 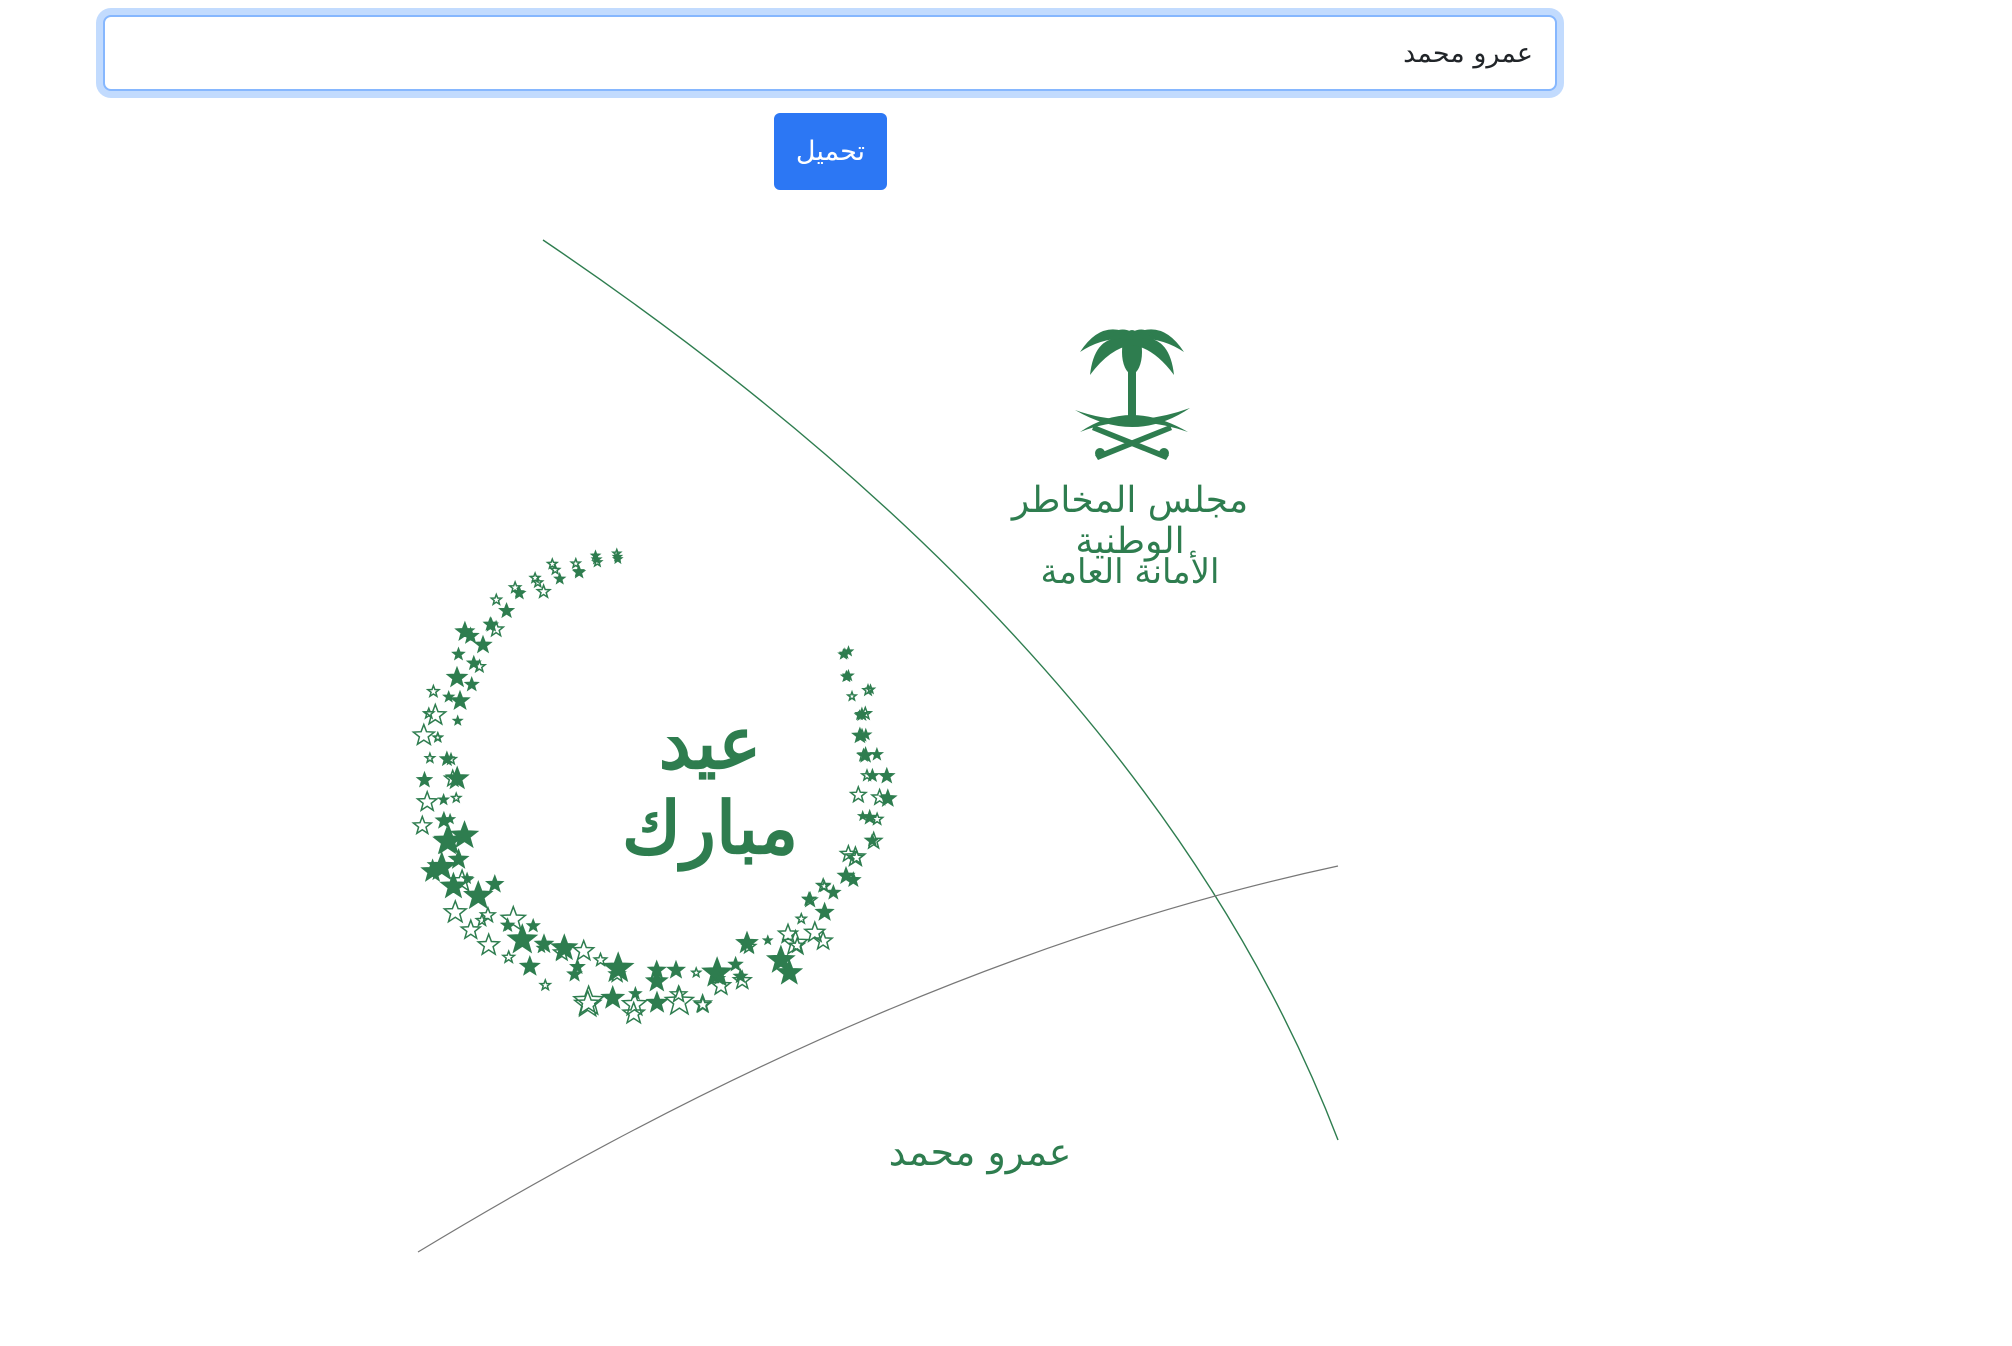 What do you see at coordinates (654, 786) in the screenshot?
I see `crescent-svg` at bounding box center [654, 786].